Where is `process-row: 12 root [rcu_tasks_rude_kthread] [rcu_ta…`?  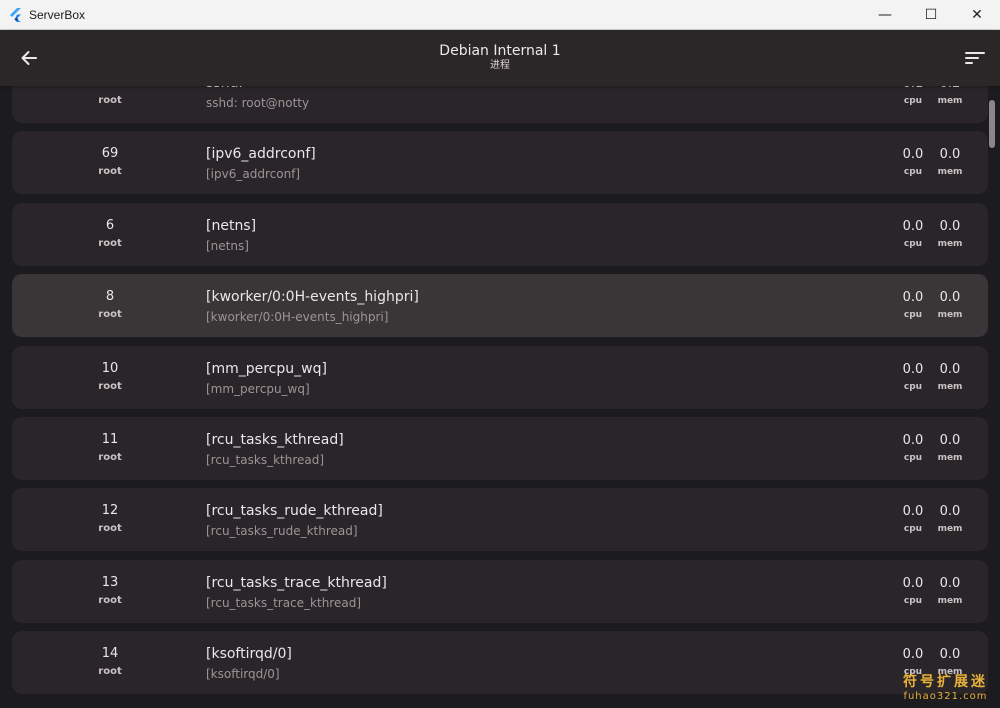 process-row: 12 root [rcu_tasks_rude_kthread] [rcu_ta… is located at coordinates (500, 520).